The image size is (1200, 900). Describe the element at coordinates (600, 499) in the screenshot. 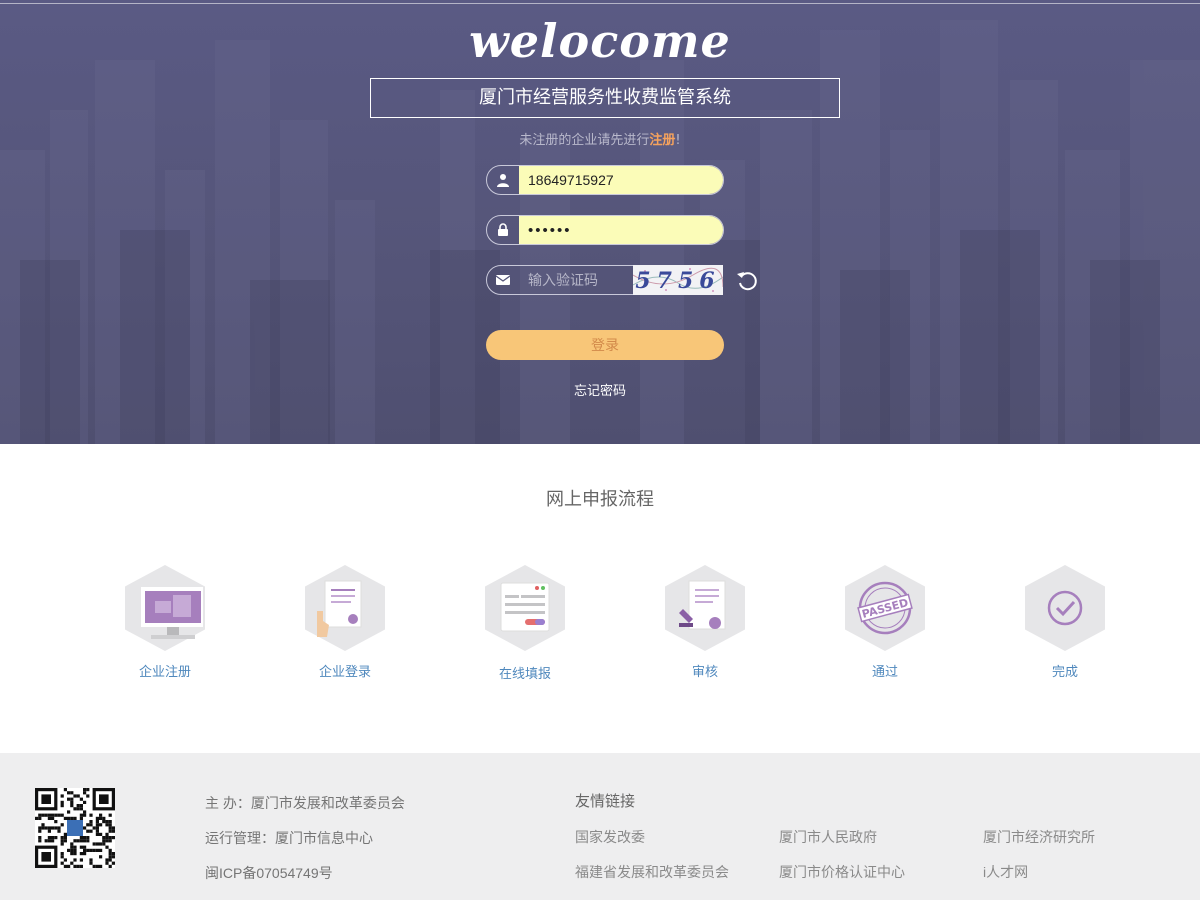

I see `process-title: 网上申报流程` at that location.